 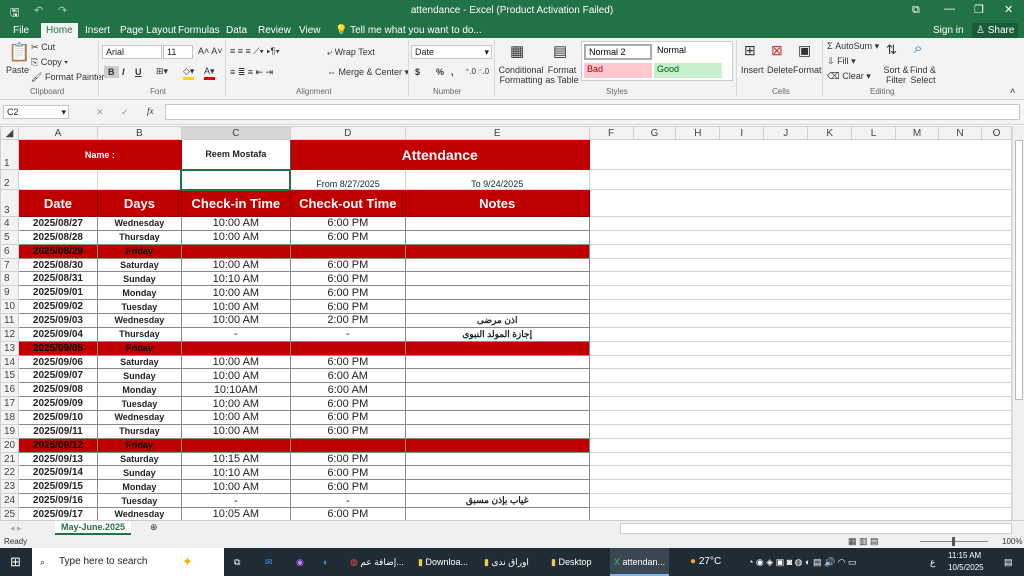 I want to click on header-check-out: Check-out Time, so click(x=347, y=203).